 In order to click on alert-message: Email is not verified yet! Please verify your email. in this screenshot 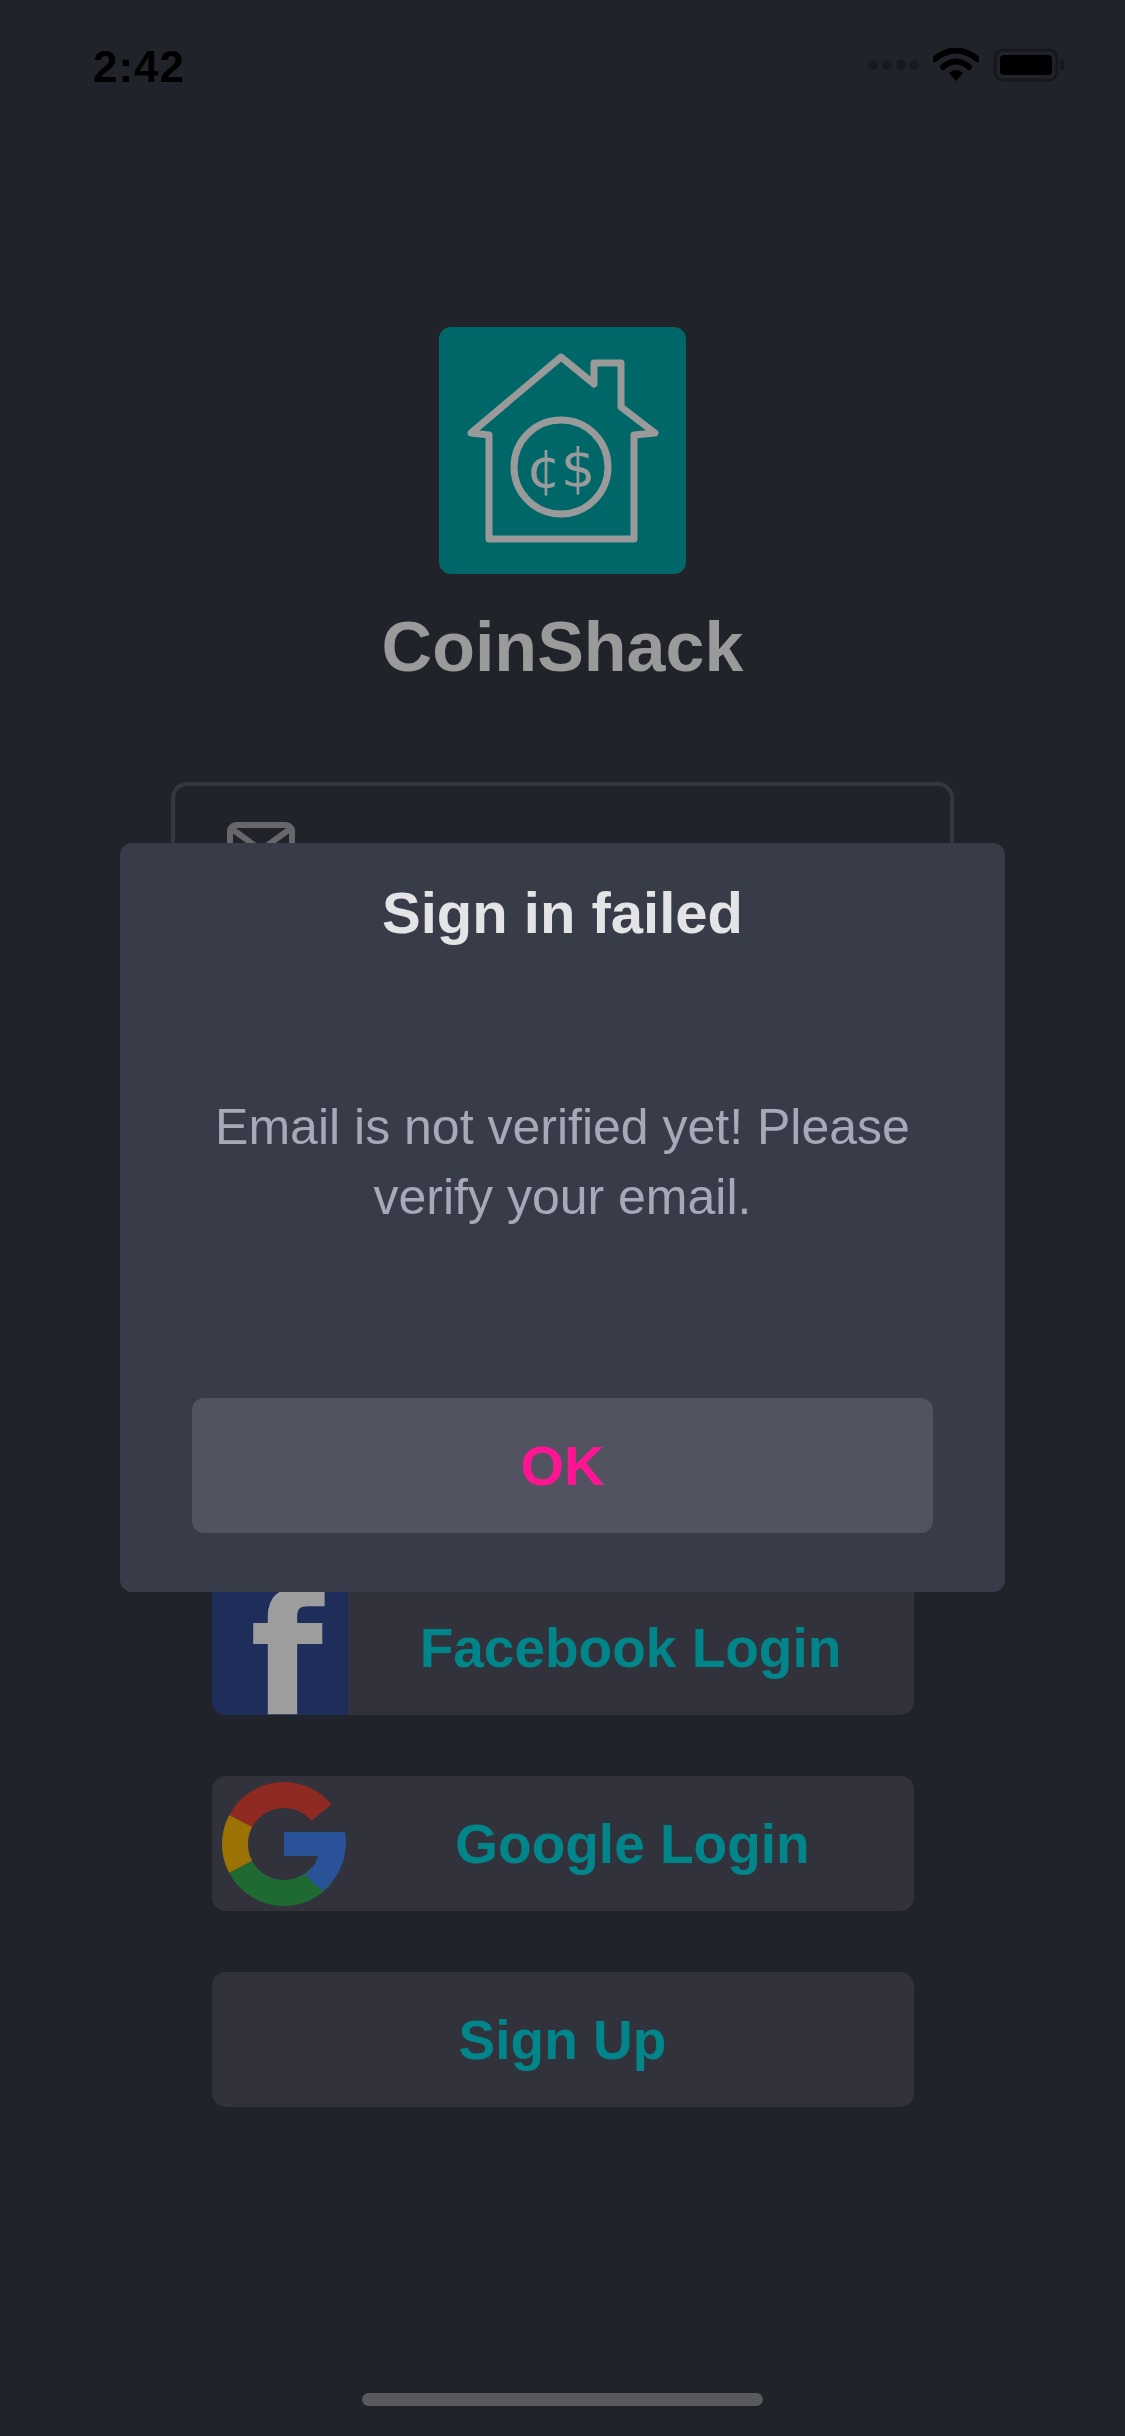, I will do `click(562, 1162)`.